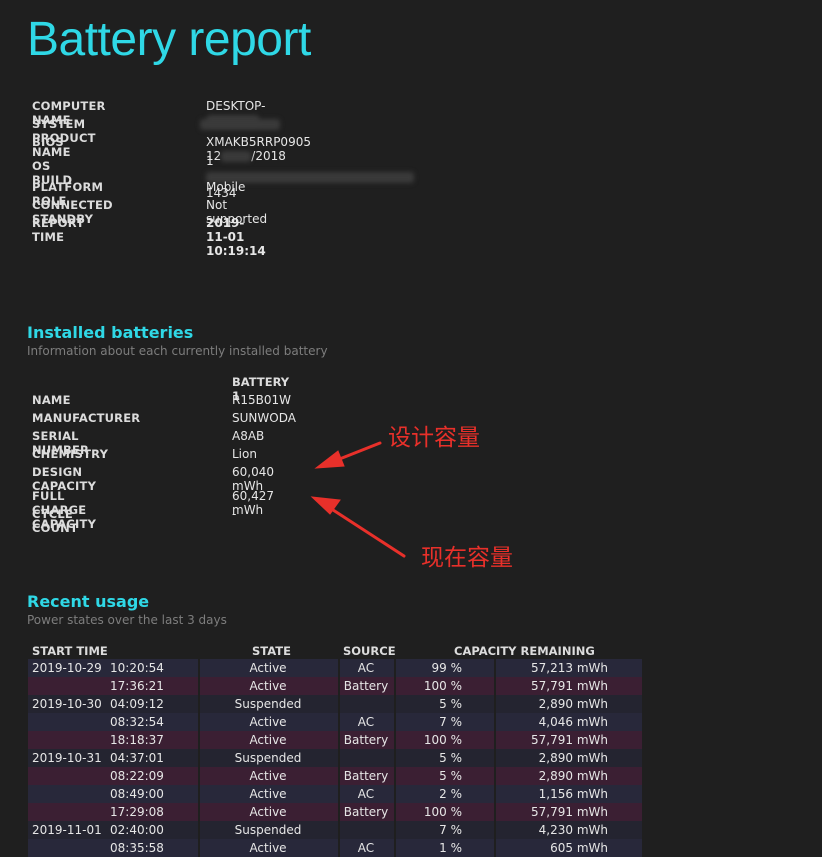 The width and height of the screenshot is (822, 857). What do you see at coordinates (579, 848) in the screenshot?
I see `usage-capacity: 605 mWh` at bounding box center [579, 848].